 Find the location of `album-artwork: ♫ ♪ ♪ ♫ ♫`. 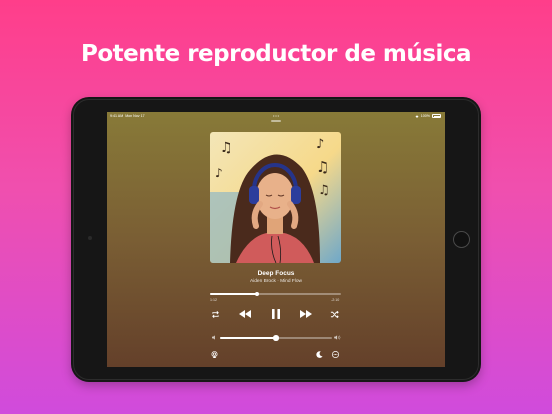

album-artwork: ♫ ♪ ♪ ♫ ♫ is located at coordinates (275, 197).